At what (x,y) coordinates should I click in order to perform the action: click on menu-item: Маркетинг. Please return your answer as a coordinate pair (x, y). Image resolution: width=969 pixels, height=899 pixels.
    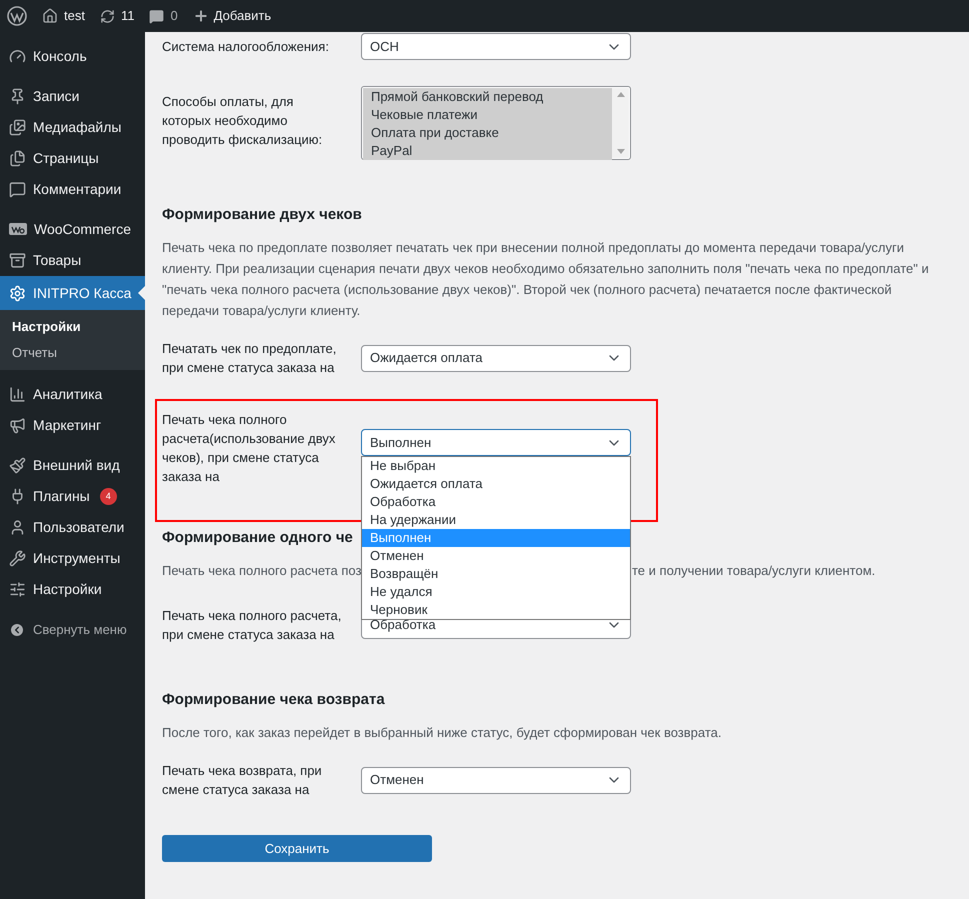
    Looking at the image, I should click on (72, 425).